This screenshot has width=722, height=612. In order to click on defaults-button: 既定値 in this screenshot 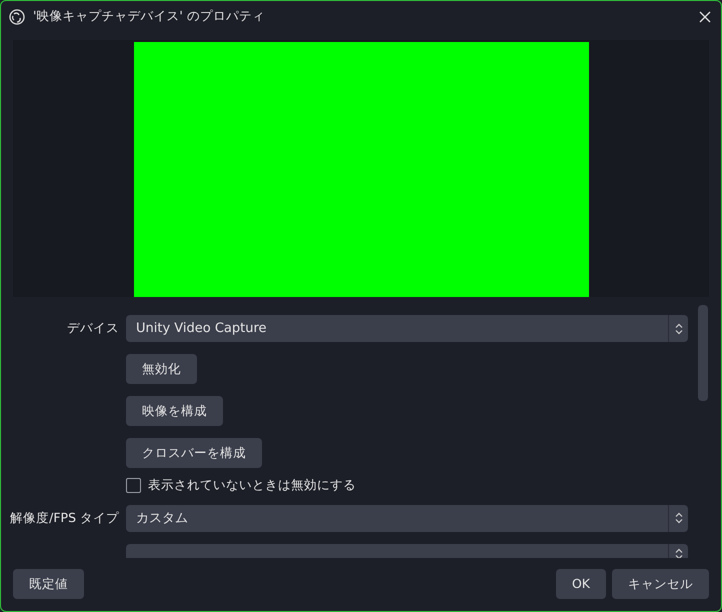, I will do `click(48, 584)`.